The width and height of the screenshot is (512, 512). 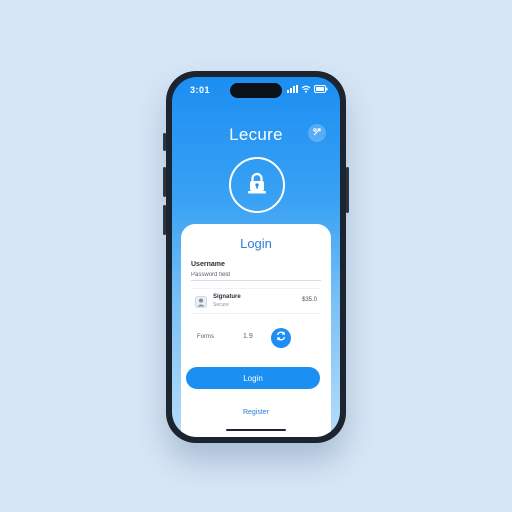 I want to click on volume-up-button, so click(x=164, y=182).